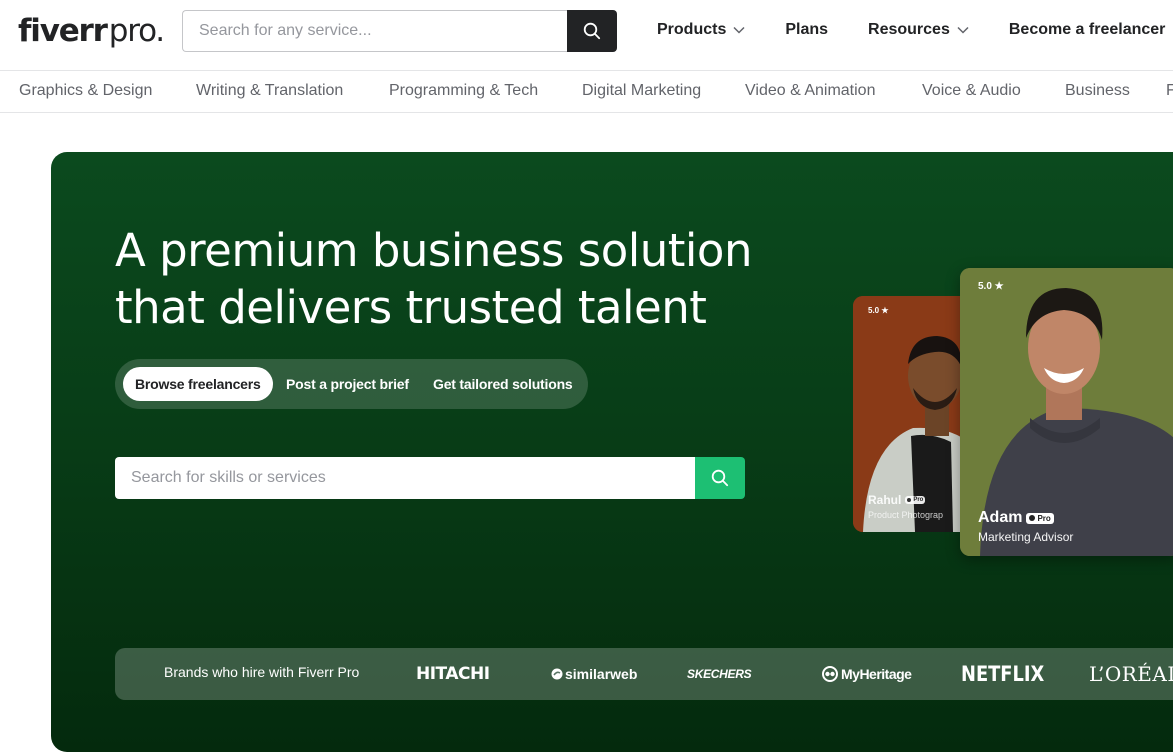  What do you see at coordinates (262, 672) in the screenshot?
I see `brands-label: Brands who hire with Fiverr Pro` at bounding box center [262, 672].